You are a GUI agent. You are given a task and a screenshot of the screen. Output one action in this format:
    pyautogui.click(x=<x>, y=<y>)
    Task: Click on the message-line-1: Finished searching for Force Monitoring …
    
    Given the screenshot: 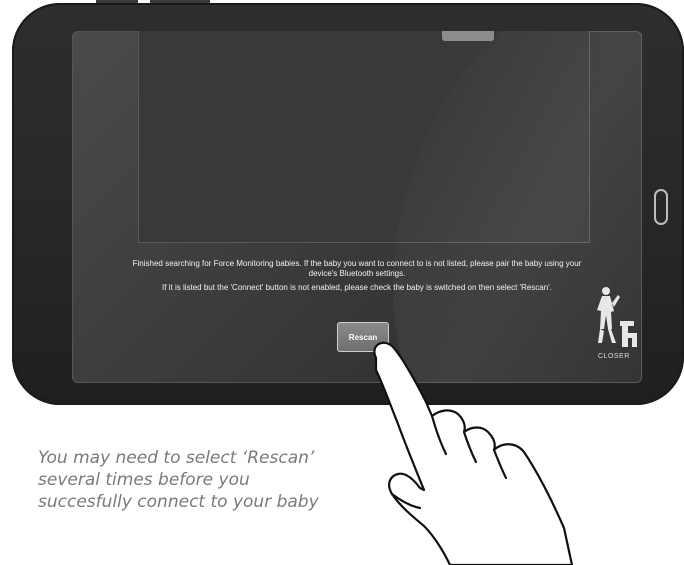 What is the action you would take?
    pyautogui.click(x=357, y=263)
    